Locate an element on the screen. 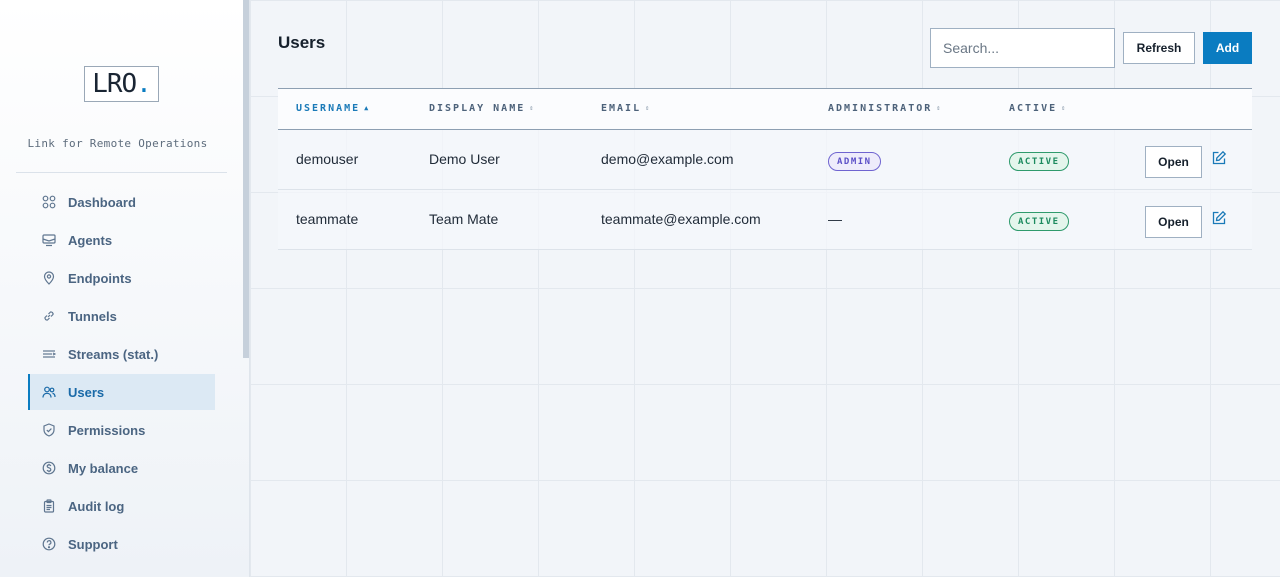 The height and width of the screenshot is (577, 1280). logo-text: LRO is located at coordinates (114, 84).